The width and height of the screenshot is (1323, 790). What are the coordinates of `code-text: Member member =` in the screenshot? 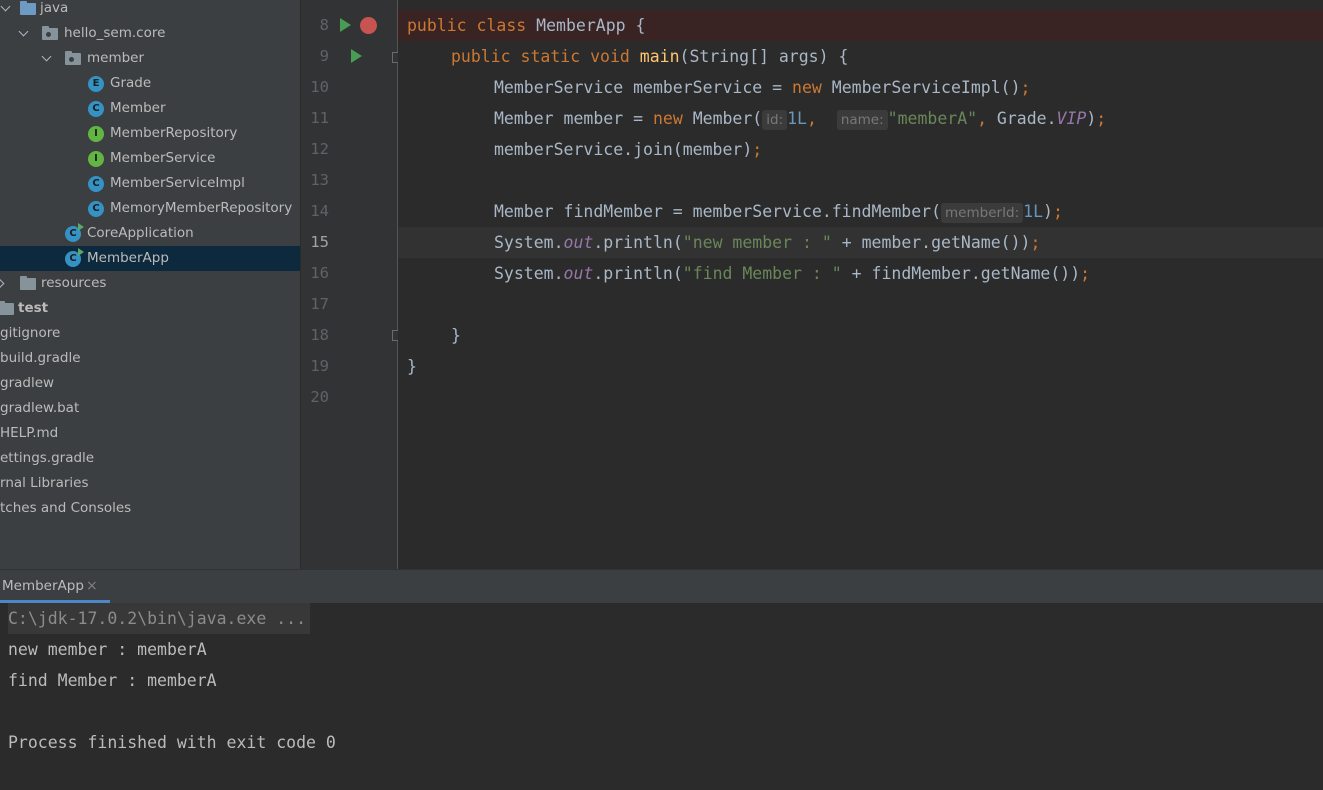 It's located at (573, 118).